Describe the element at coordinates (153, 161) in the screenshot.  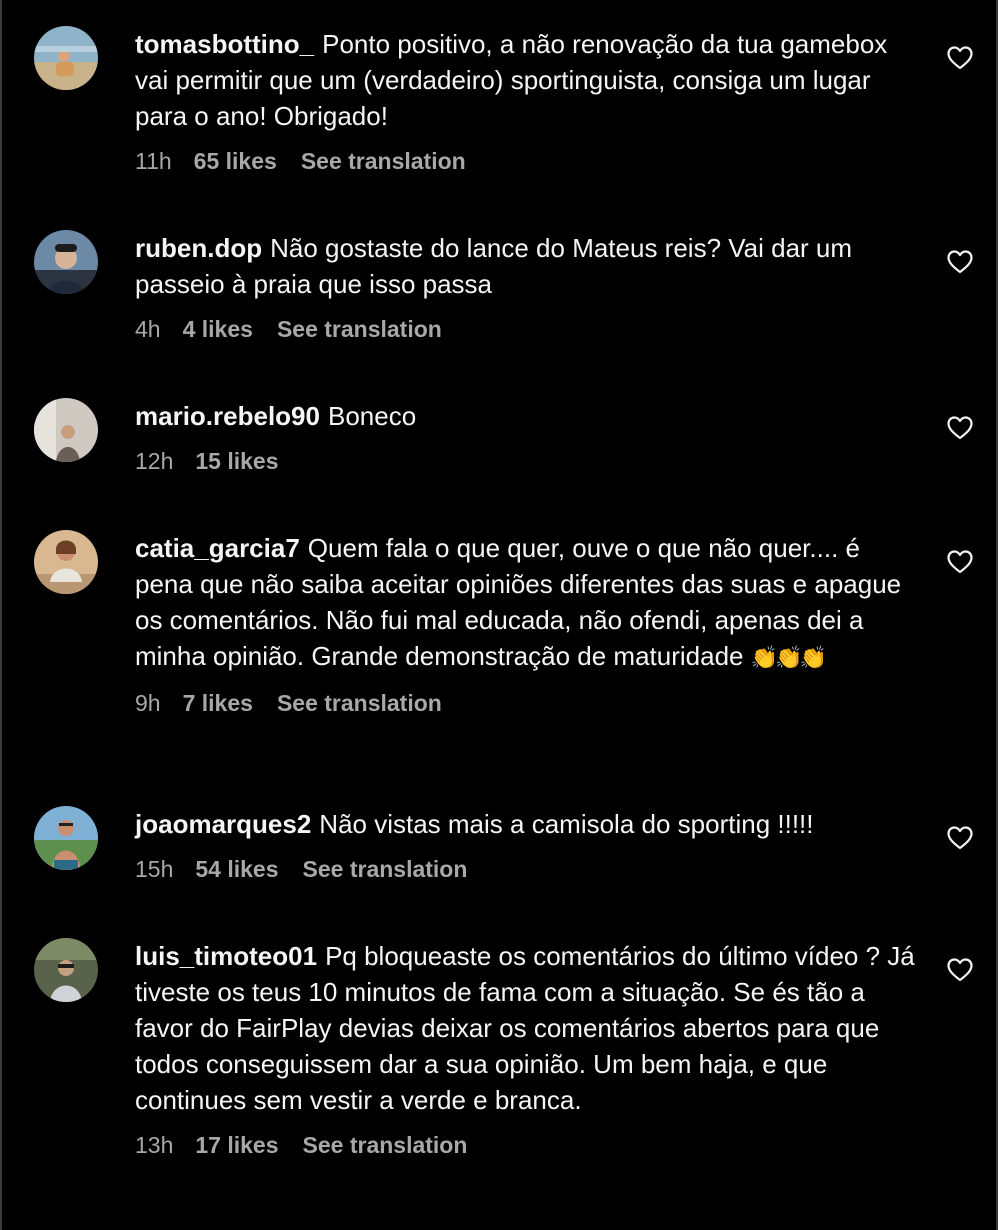
I see `comment-time: 11h` at that location.